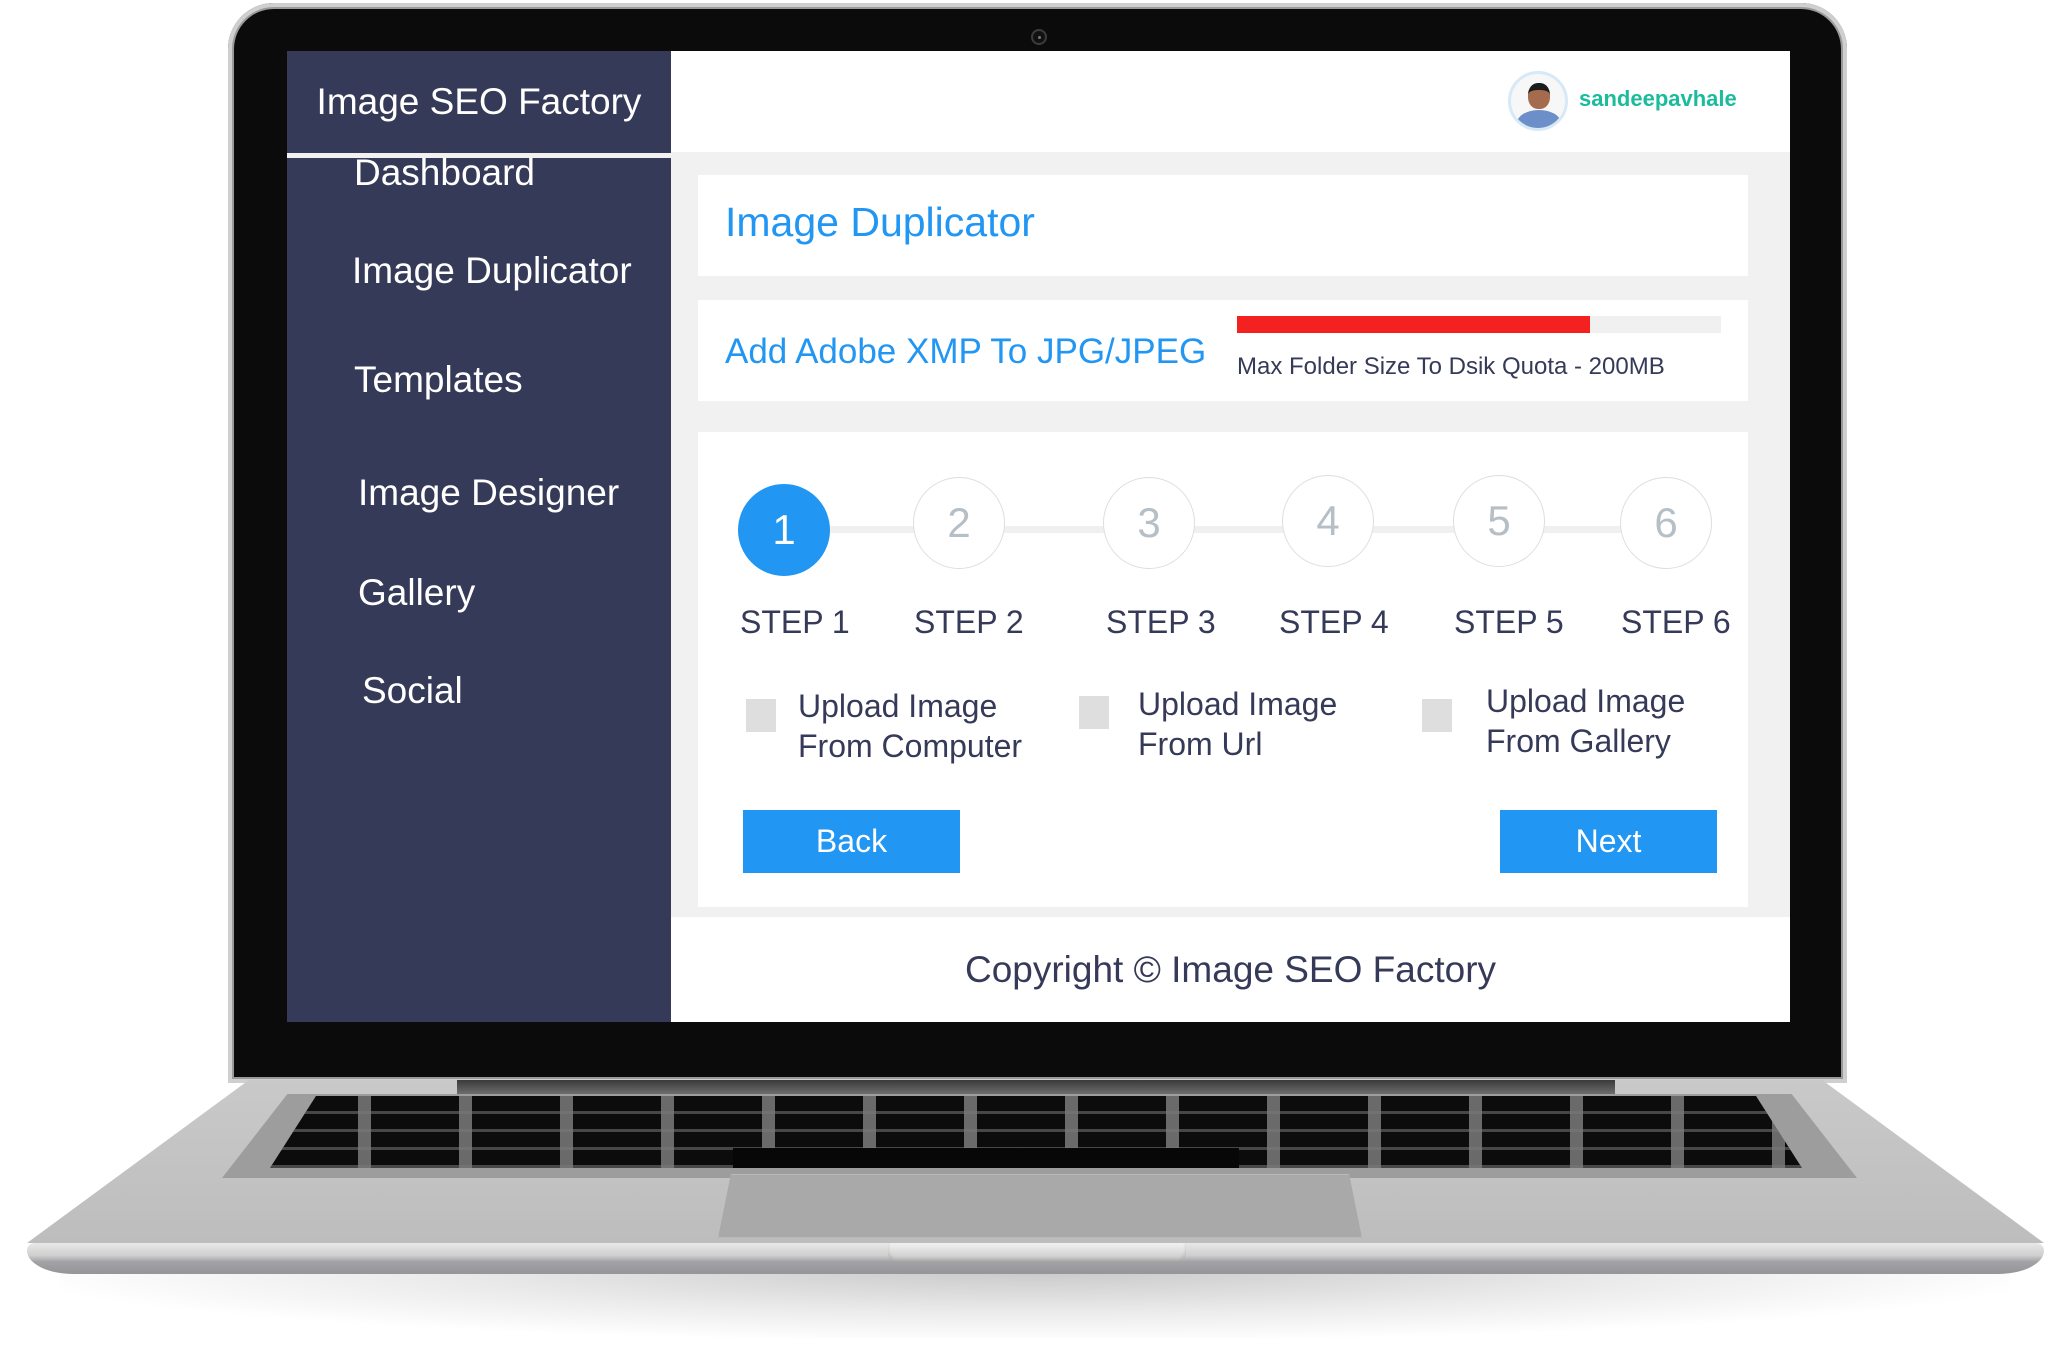 The image size is (2071, 1348). I want to click on quota-progress-fill, so click(1414, 324).